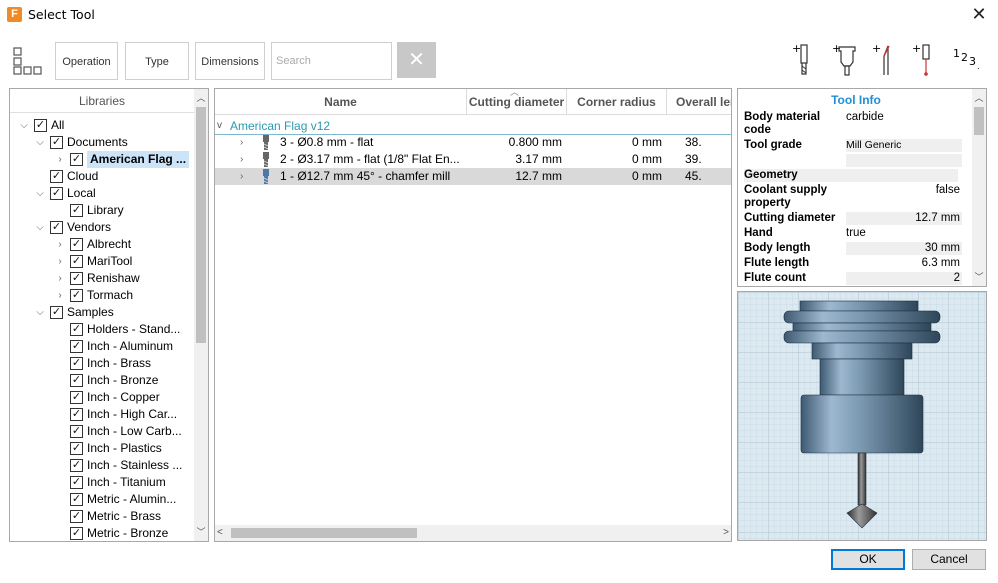 This screenshot has height=583, width=998. Describe the element at coordinates (102, 176) in the screenshot. I see `library-tree-item: ✓ Cloud` at that location.